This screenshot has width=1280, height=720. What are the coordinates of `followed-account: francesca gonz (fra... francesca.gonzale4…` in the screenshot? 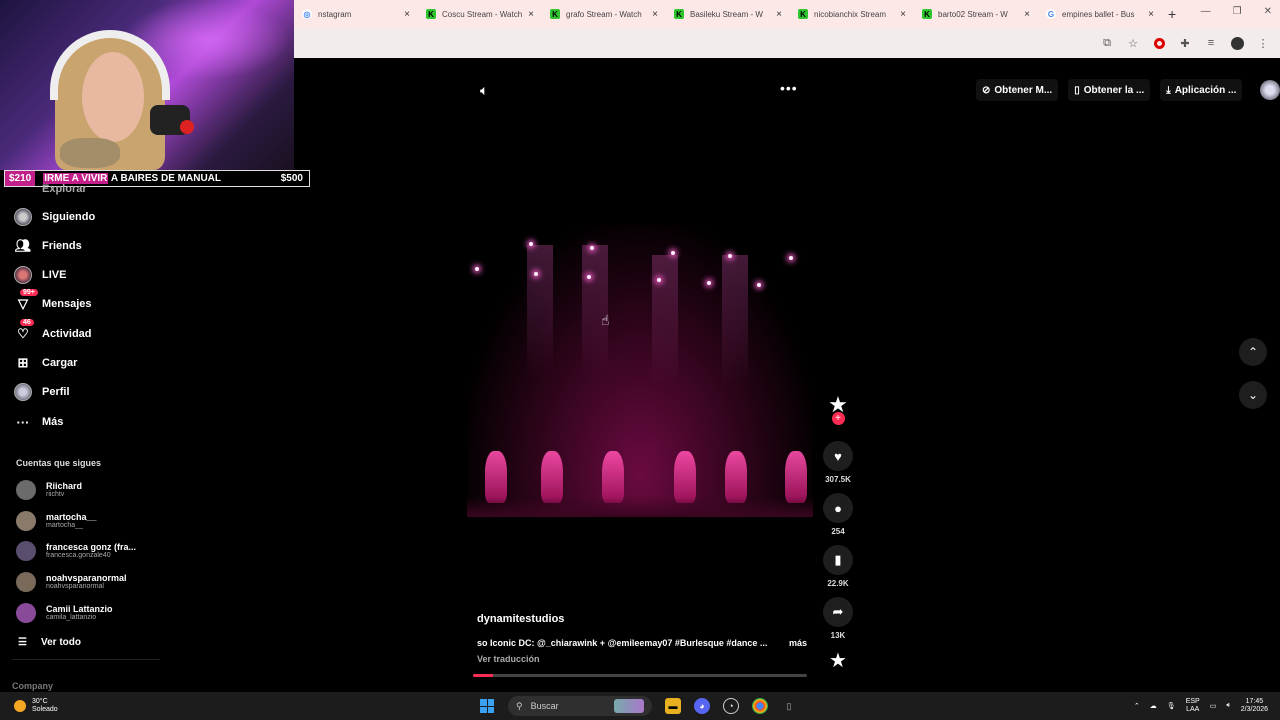 It's located at (76, 551).